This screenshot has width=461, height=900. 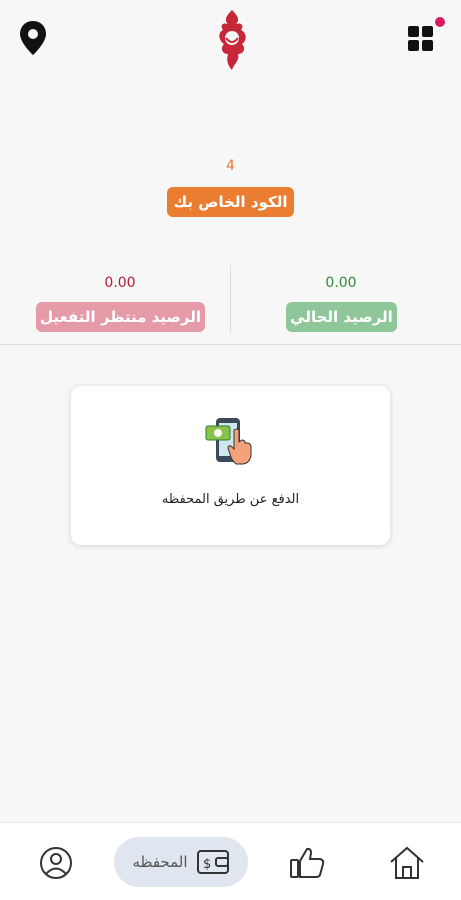 I want to click on wallet-icon: $, so click(x=212, y=862).